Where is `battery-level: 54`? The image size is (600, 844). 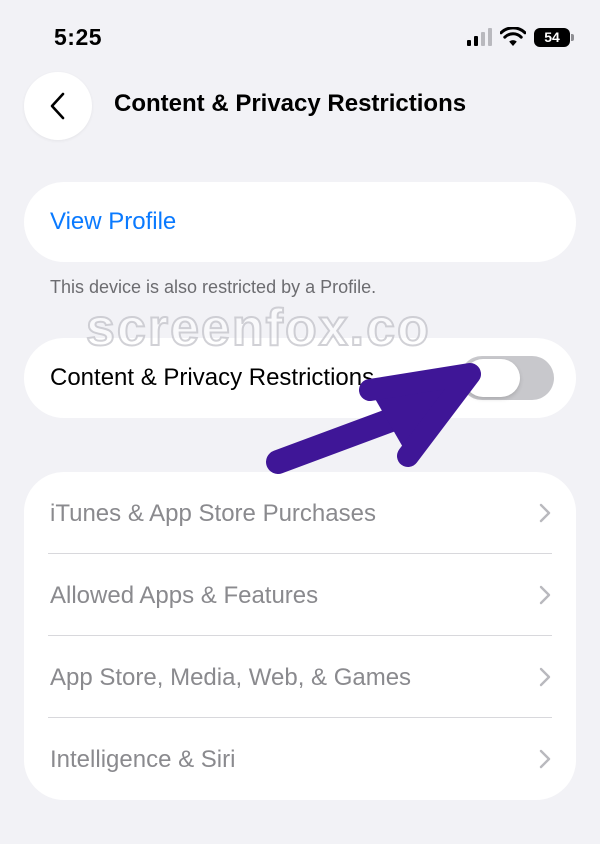 battery-level: 54 is located at coordinates (552, 37).